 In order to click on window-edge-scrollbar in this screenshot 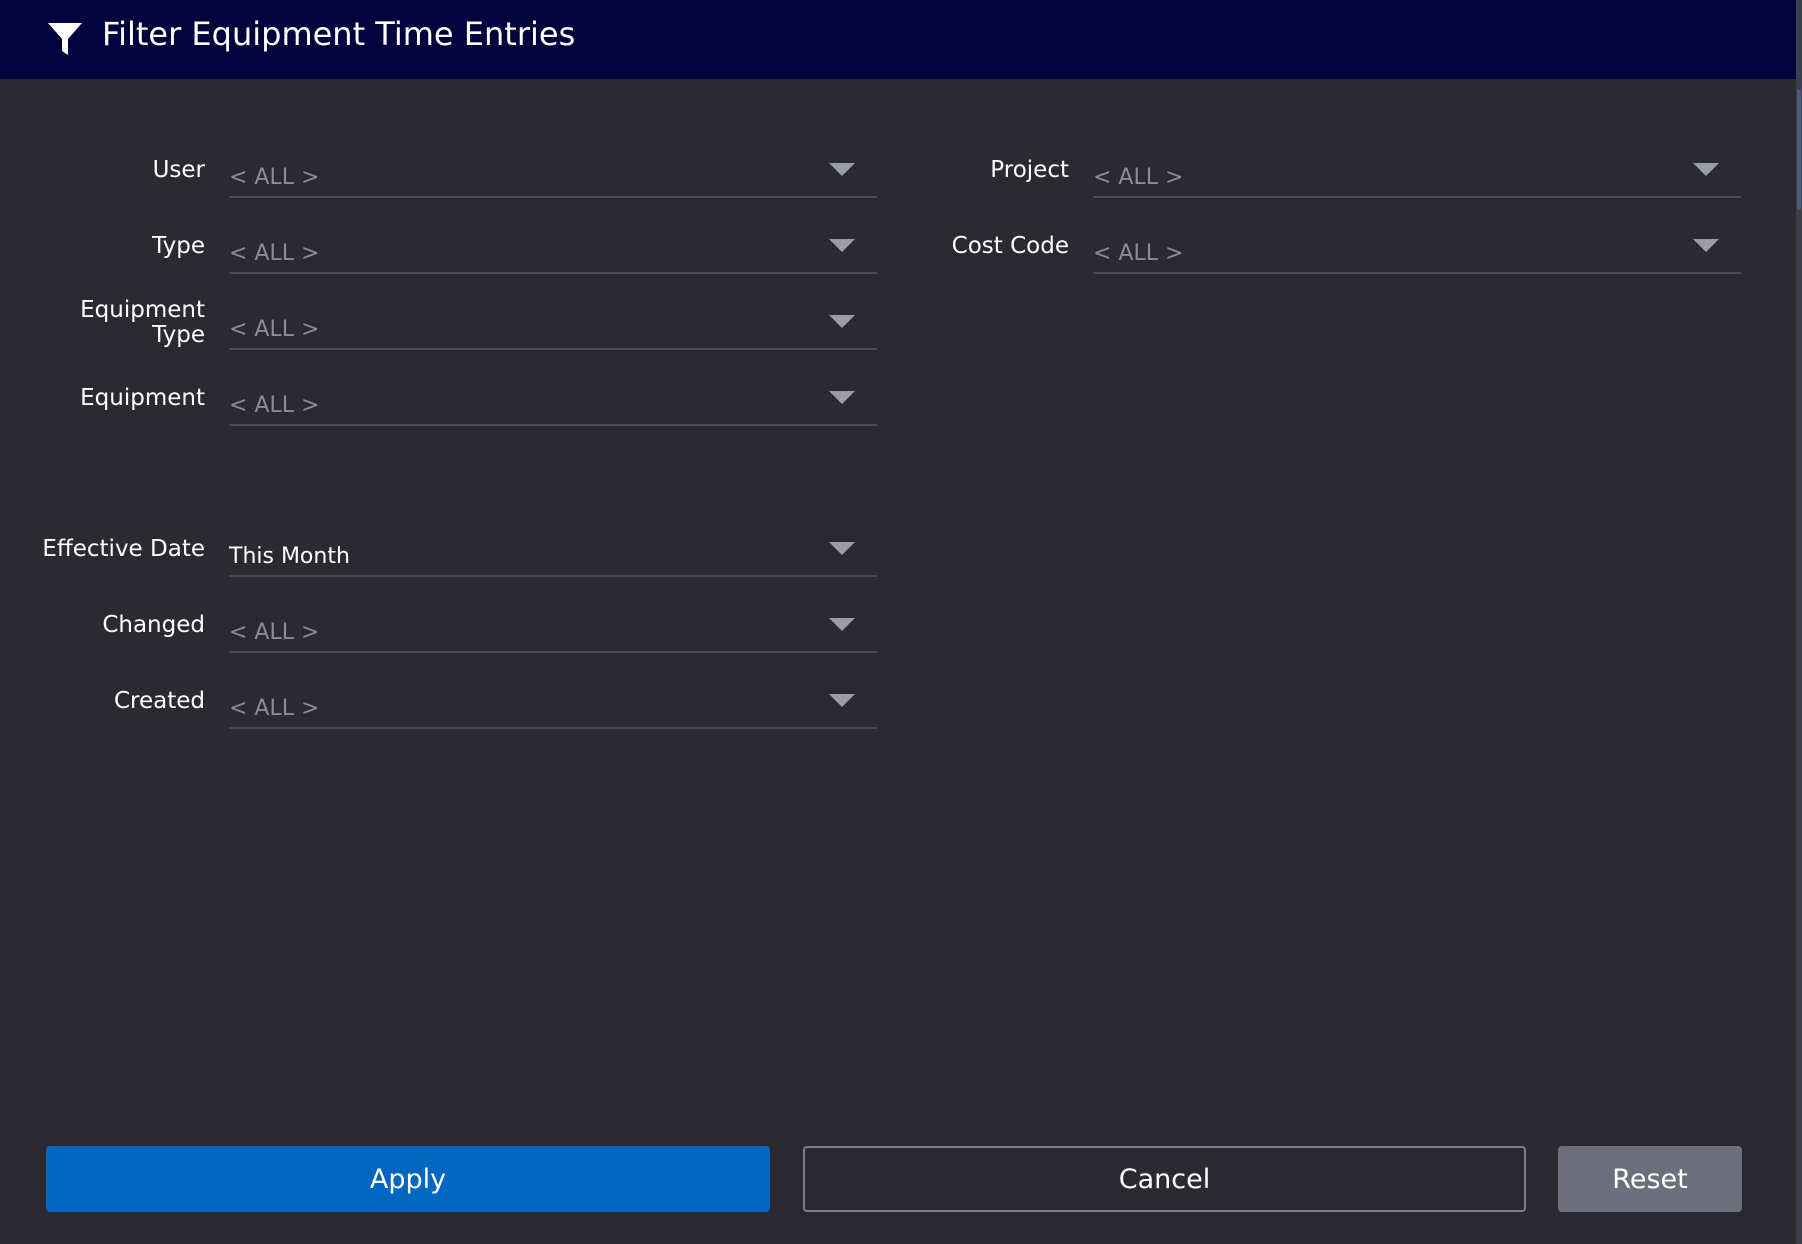, I will do `click(1799, 622)`.